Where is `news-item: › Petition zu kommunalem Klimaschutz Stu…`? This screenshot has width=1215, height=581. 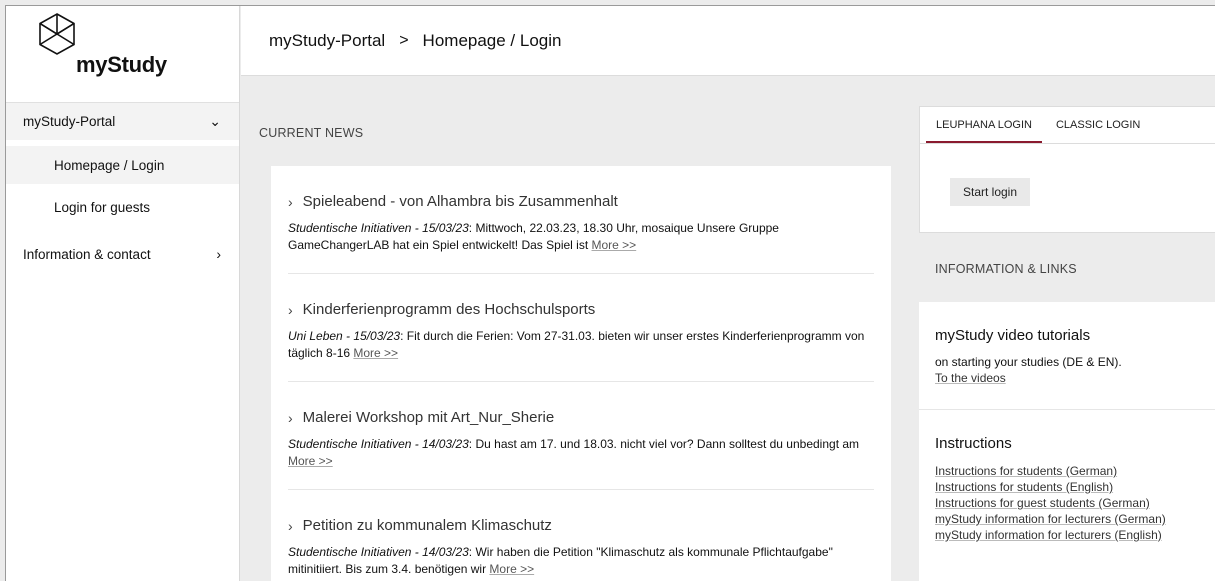 news-item: › Petition zu kommunalem Klimaschutz Stu… is located at coordinates (581, 535).